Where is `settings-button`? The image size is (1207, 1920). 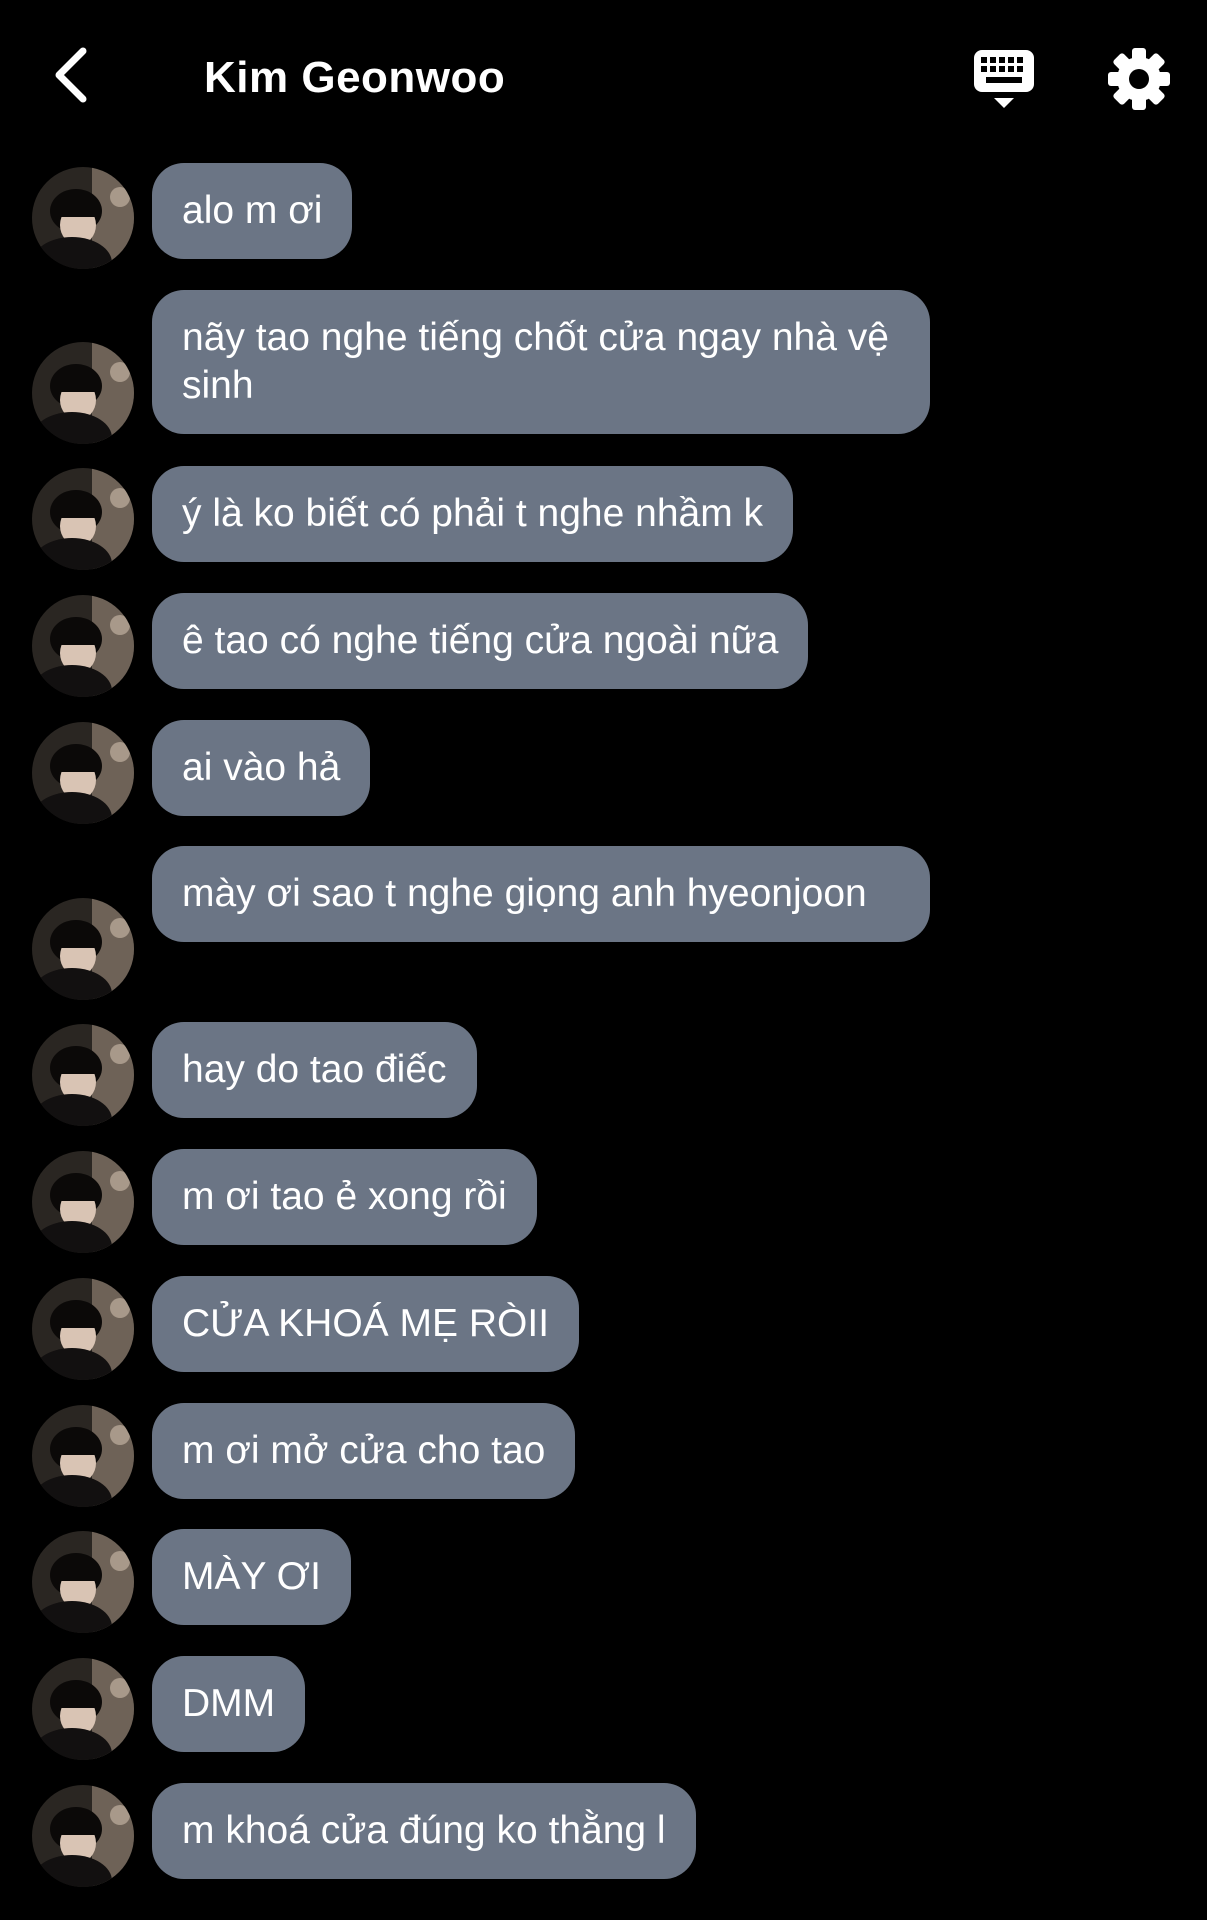 settings-button is located at coordinates (1139, 79).